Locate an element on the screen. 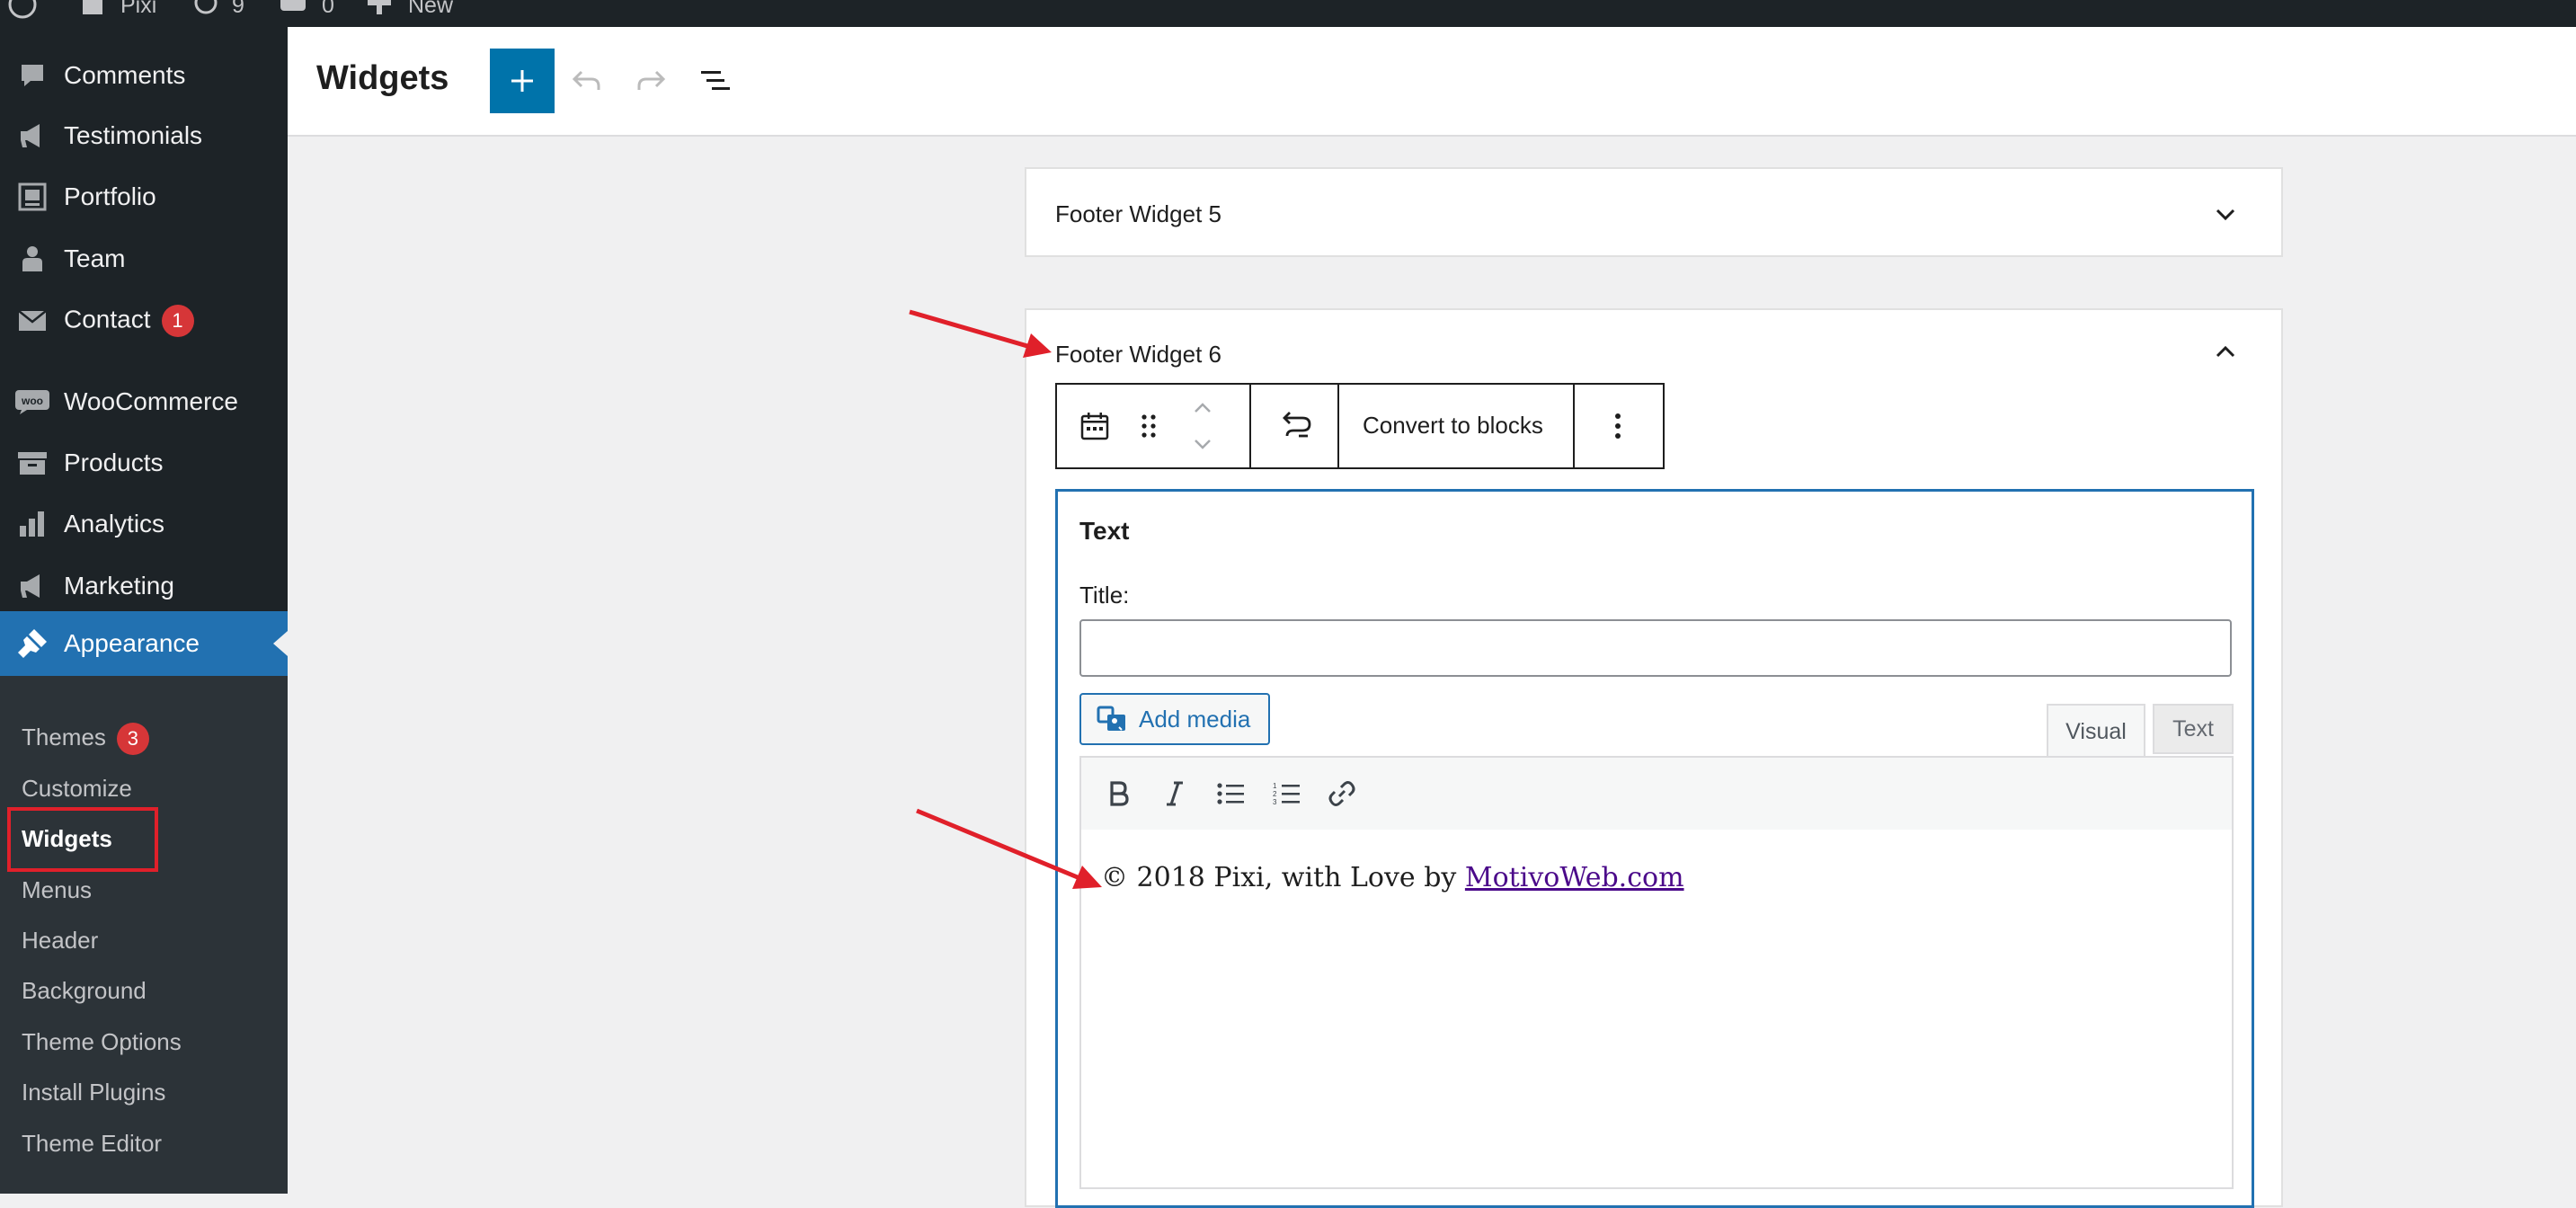  move-down-icon is located at coordinates (1203, 444).